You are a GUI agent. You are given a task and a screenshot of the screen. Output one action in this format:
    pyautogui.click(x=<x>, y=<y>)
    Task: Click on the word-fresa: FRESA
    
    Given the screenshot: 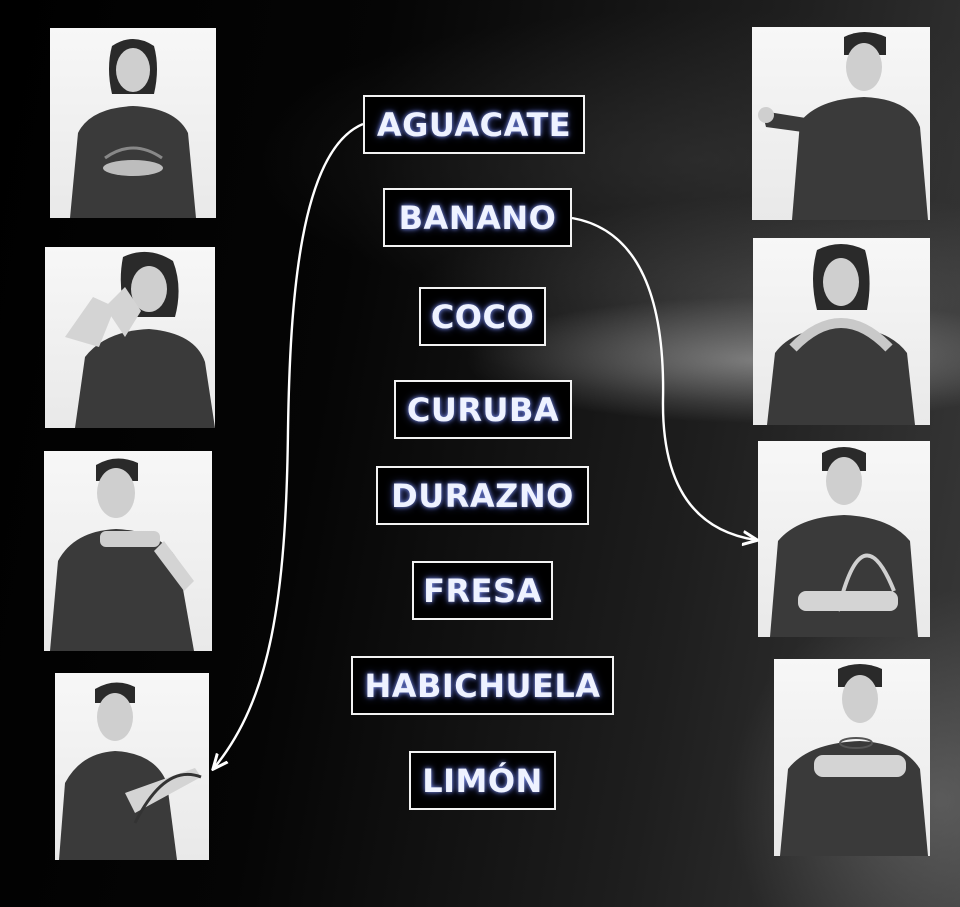 What is the action you would take?
    pyautogui.click(x=482, y=590)
    